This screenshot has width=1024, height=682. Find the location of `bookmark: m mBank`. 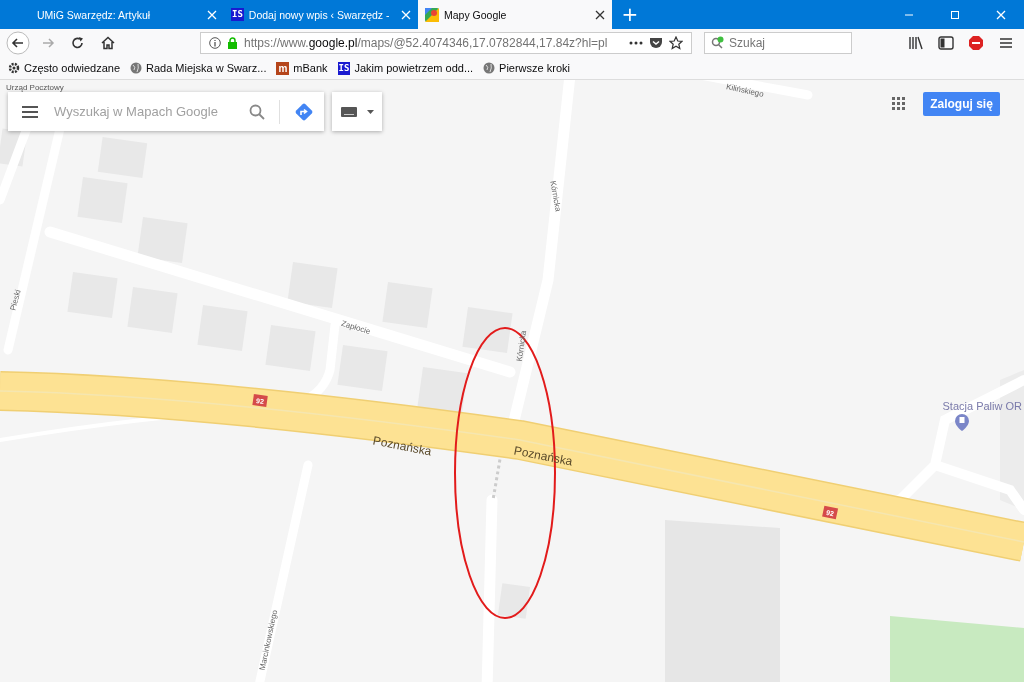

bookmark: m mBank is located at coordinates (302, 68).